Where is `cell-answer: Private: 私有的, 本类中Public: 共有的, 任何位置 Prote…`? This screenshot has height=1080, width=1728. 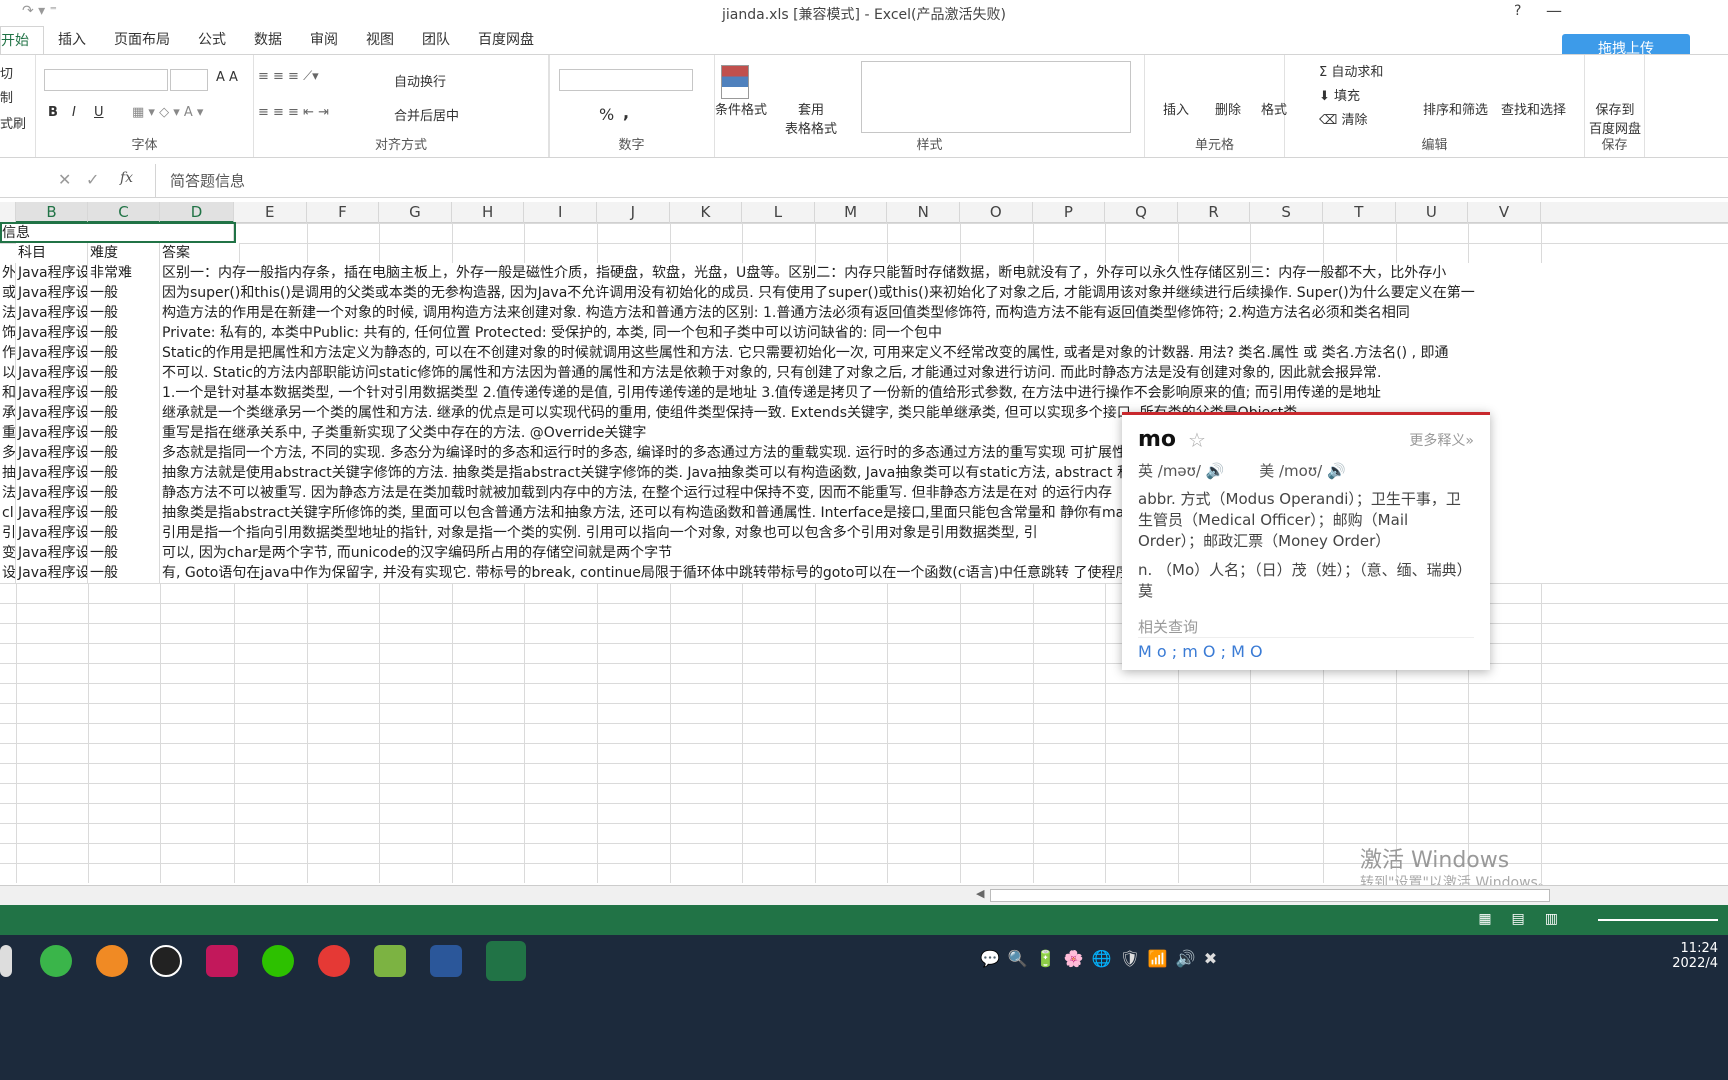 cell-answer: Private: 私有的, 本类中Public: 共有的, 任何位置 Prote… is located at coordinates (944, 333).